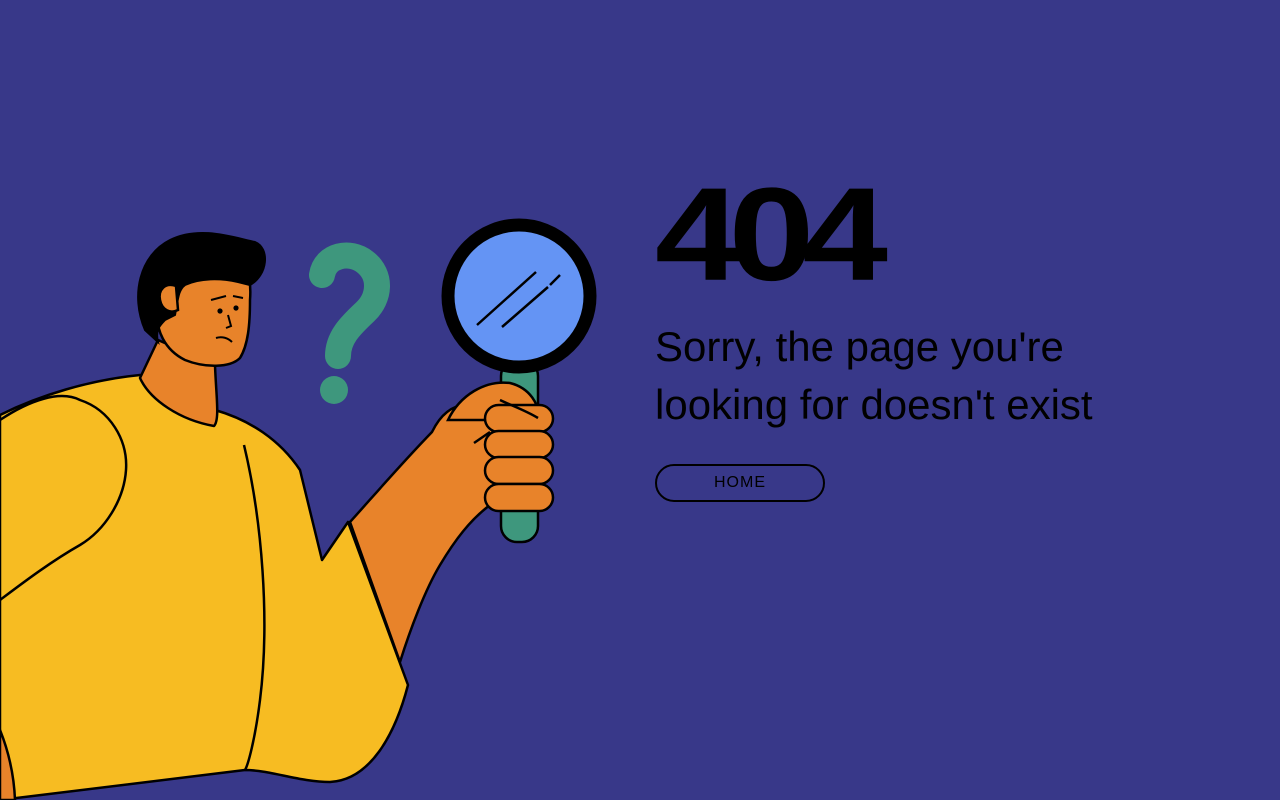 The image size is (1280, 800). What do you see at coordinates (169, 298) in the screenshot?
I see `ear` at bounding box center [169, 298].